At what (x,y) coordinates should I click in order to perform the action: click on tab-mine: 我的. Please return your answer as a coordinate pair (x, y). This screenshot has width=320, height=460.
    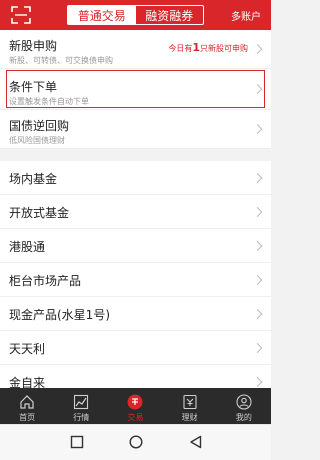
    Looking at the image, I should click on (244, 406).